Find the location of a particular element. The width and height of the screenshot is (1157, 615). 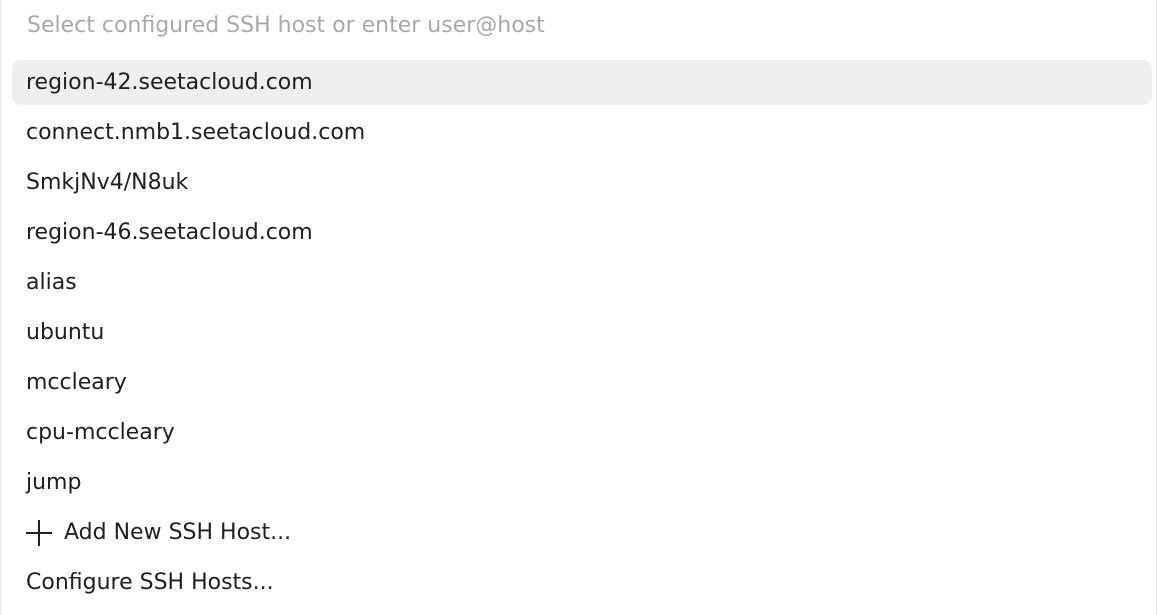

host-item-label: SmkjNv4/N8uk is located at coordinates (107, 182).